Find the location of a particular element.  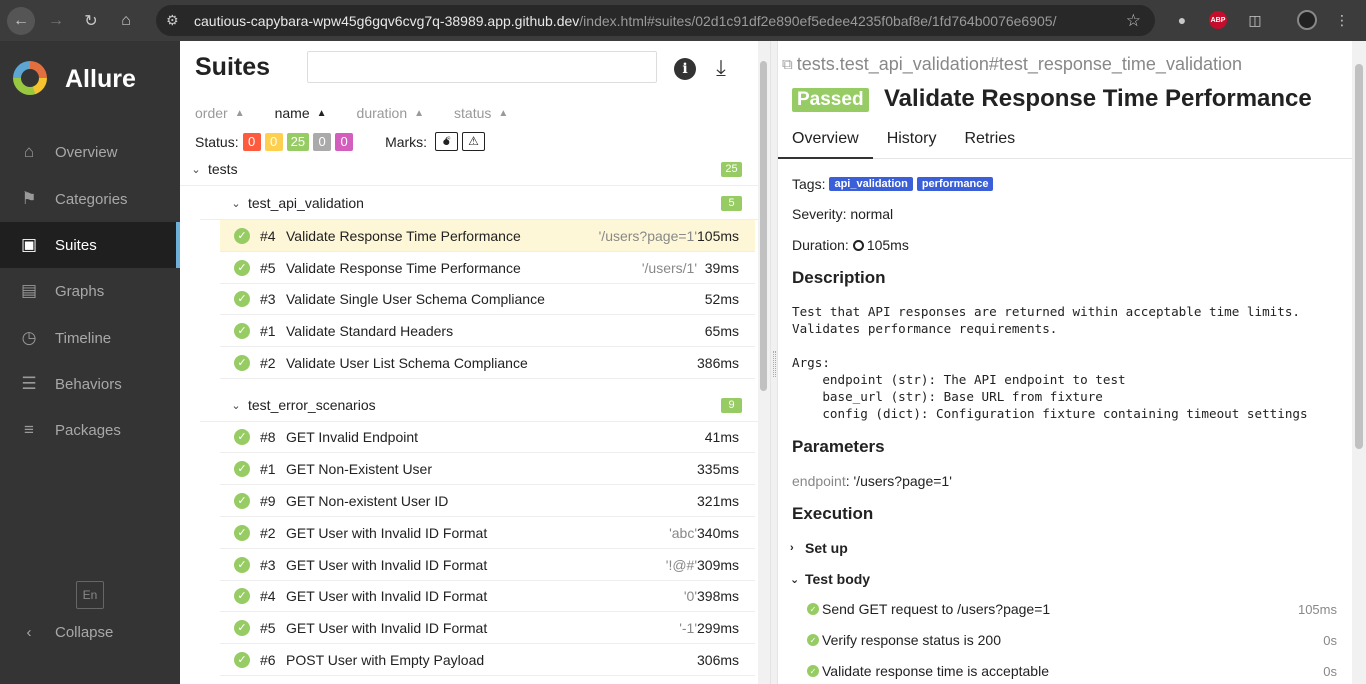

collapse-button: ‹ Collapse is located at coordinates (90, 632).